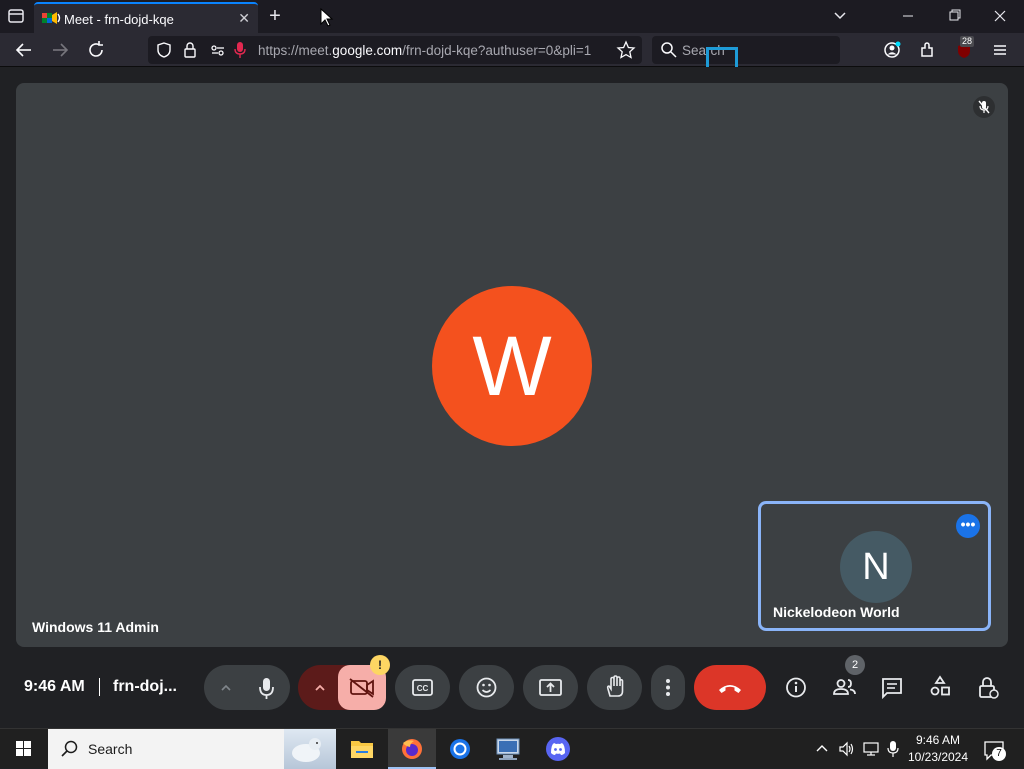 Image resolution: width=1024 pixels, height=769 pixels. Describe the element at coordinates (508, 749) in the screenshot. I see `remote-desktop-icon` at that location.